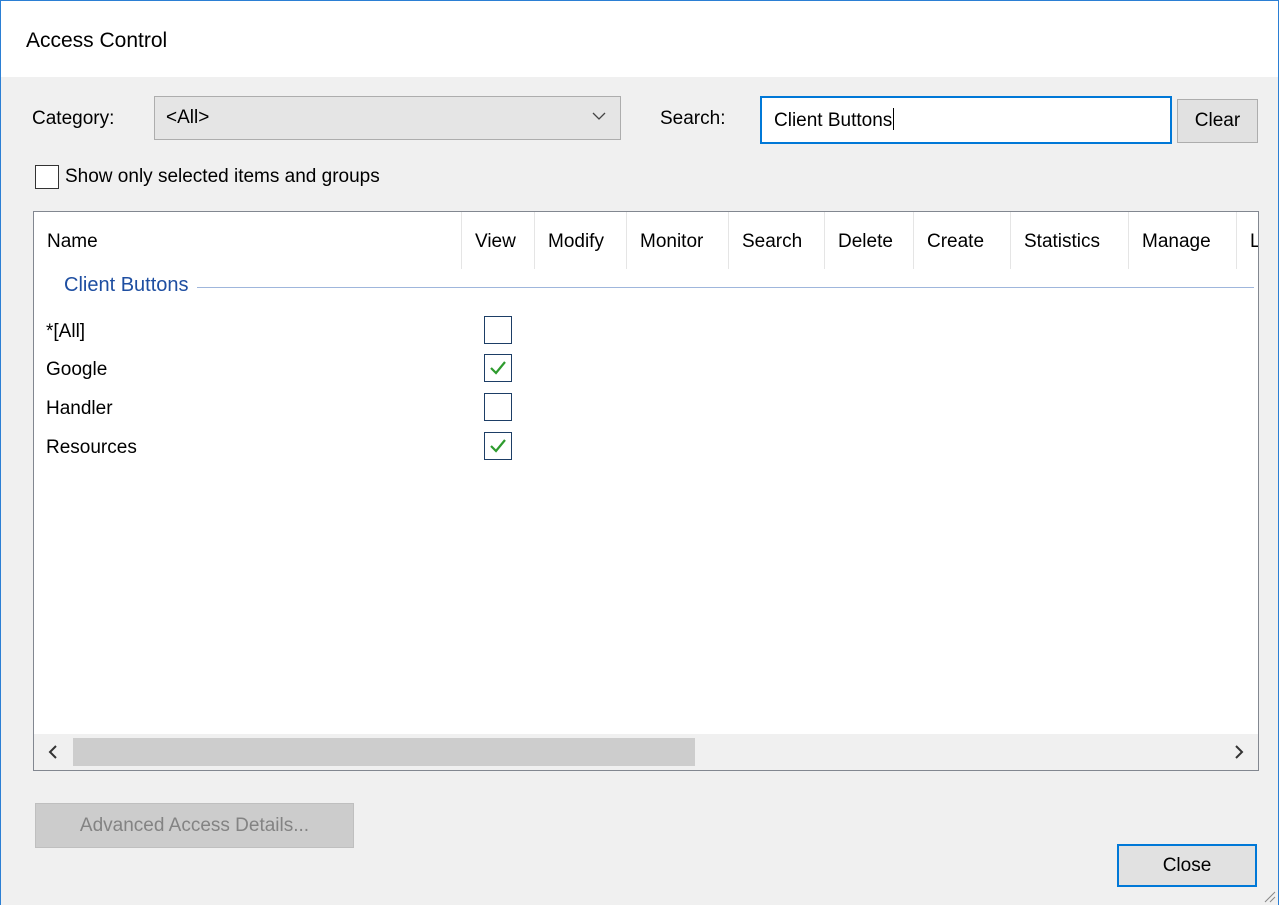 This screenshot has width=1279, height=905. Describe the element at coordinates (73, 118) in the screenshot. I see `category-label: Category:` at that location.